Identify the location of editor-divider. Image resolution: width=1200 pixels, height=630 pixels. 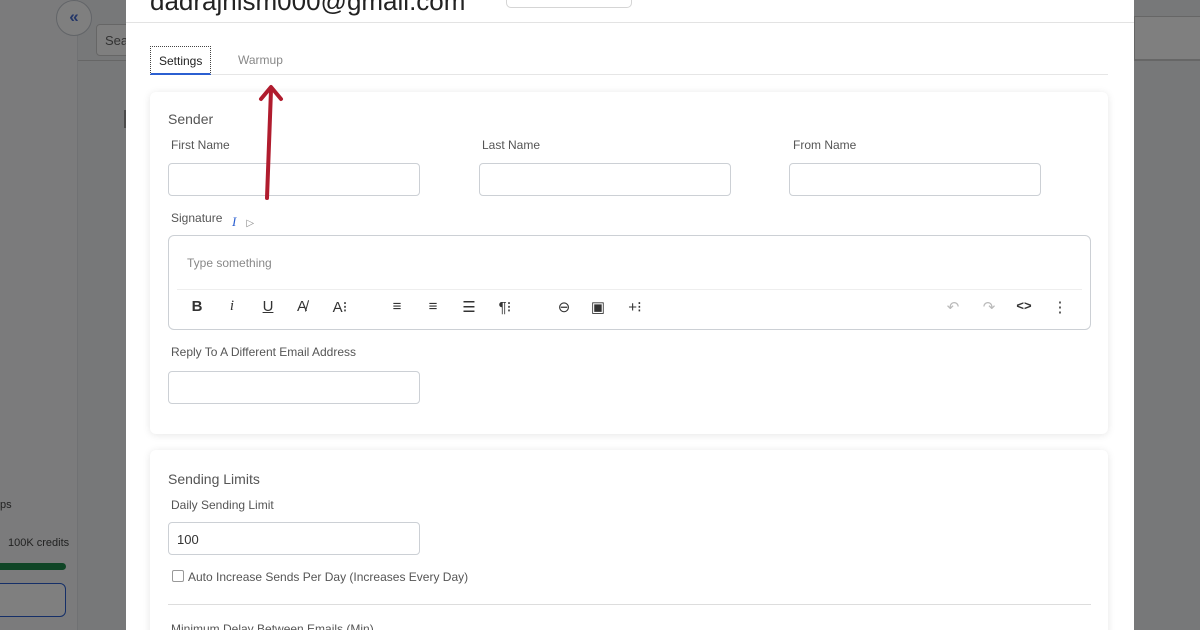
(629, 289).